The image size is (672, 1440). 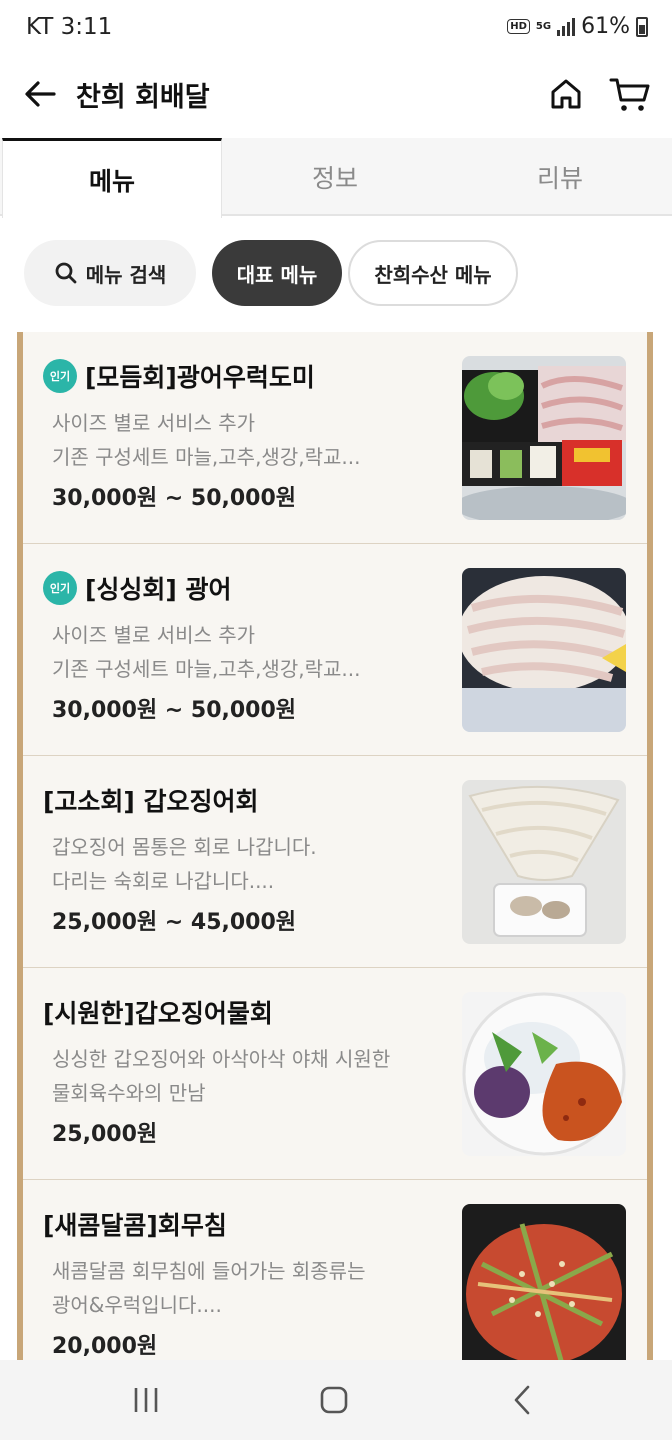 What do you see at coordinates (336, 28) in the screenshot?
I see `status-bar: KT 3:11 HD 5G 61%` at bounding box center [336, 28].